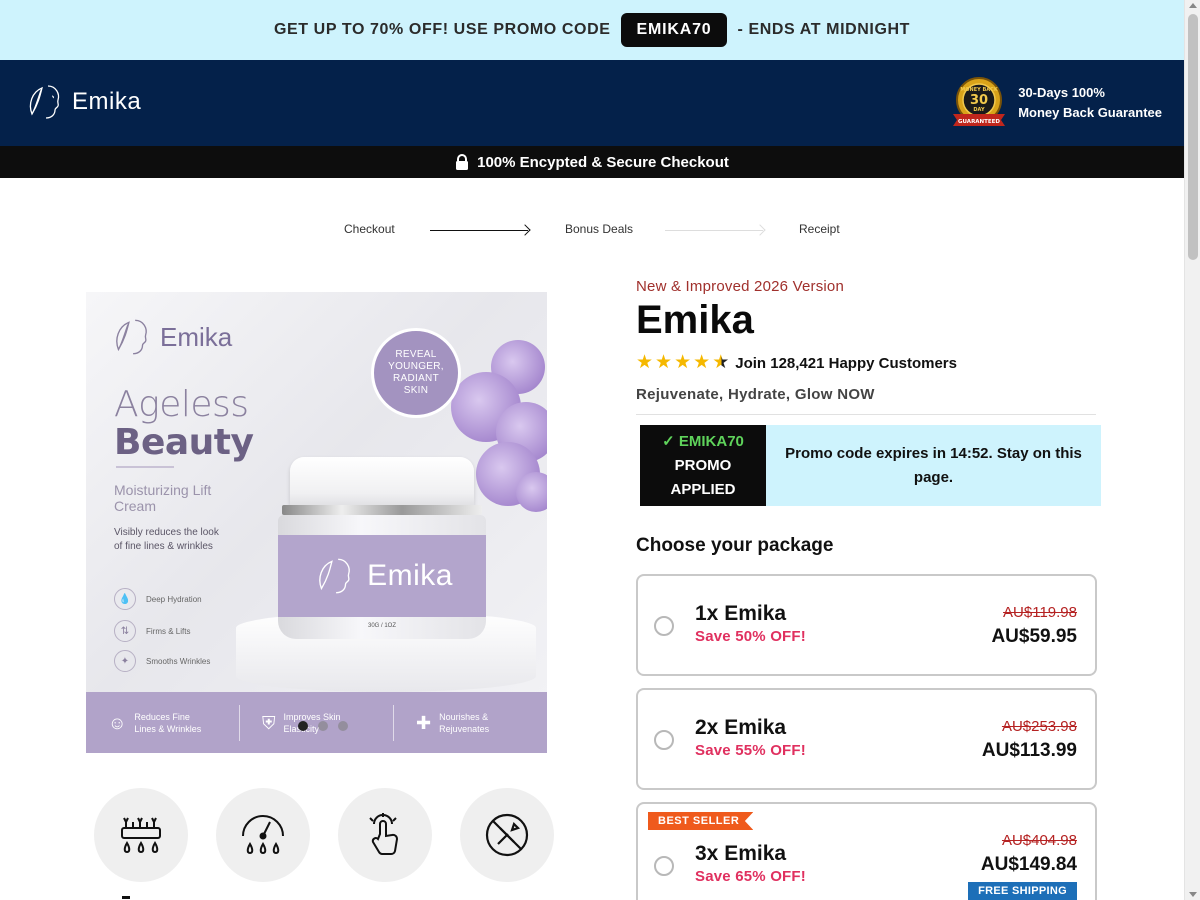 The width and height of the screenshot is (1200, 900). I want to click on cream-jar: Emika 30G / 1OZ, so click(382, 552).